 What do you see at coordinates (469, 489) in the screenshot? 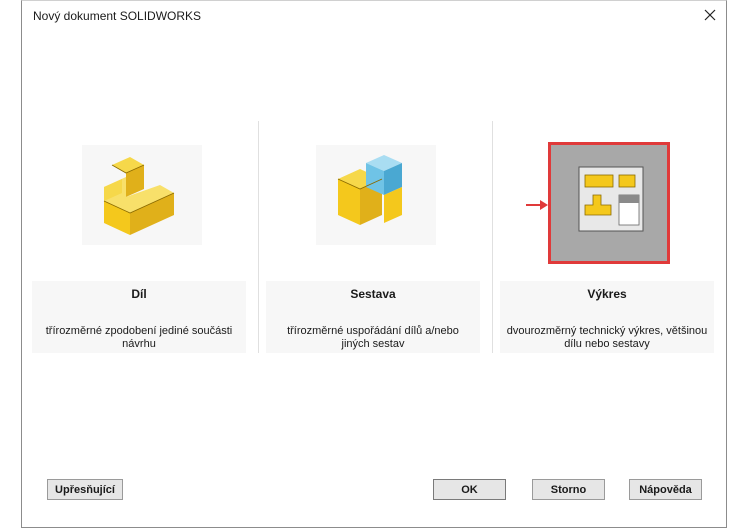
I see `ok-button: OK` at bounding box center [469, 489].